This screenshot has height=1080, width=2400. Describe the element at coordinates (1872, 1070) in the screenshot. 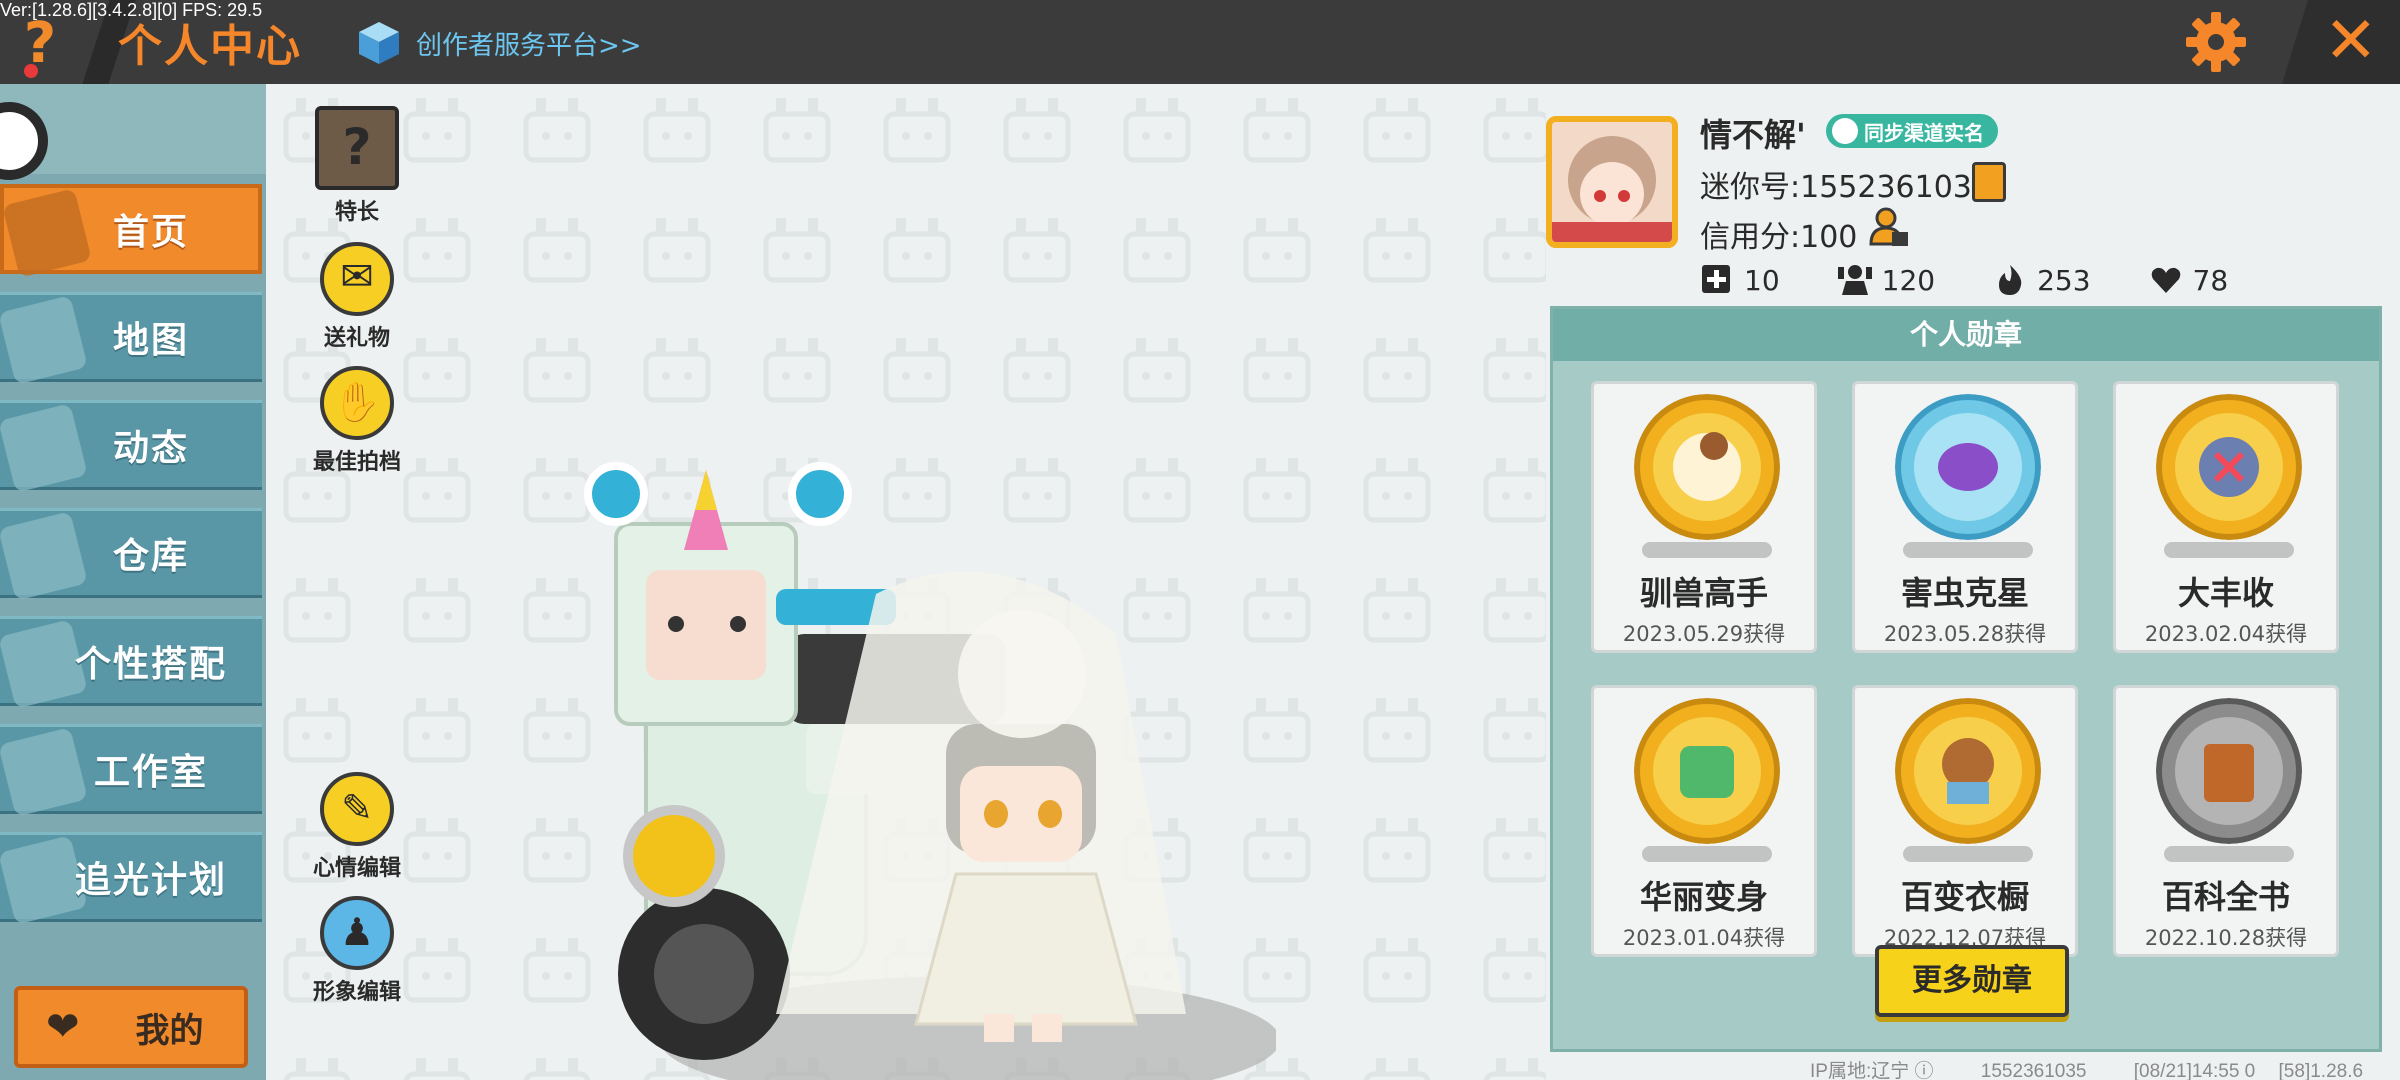

I see `ip-location: IP属地:辽宁 ⓘ` at that location.